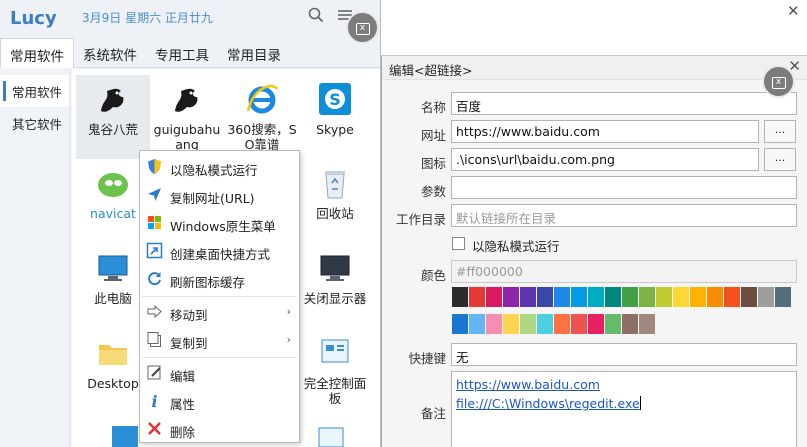 This screenshot has width=807, height=447. What do you see at coordinates (154, 339) in the screenshot?
I see `copy-icon` at bounding box center [154, 339].